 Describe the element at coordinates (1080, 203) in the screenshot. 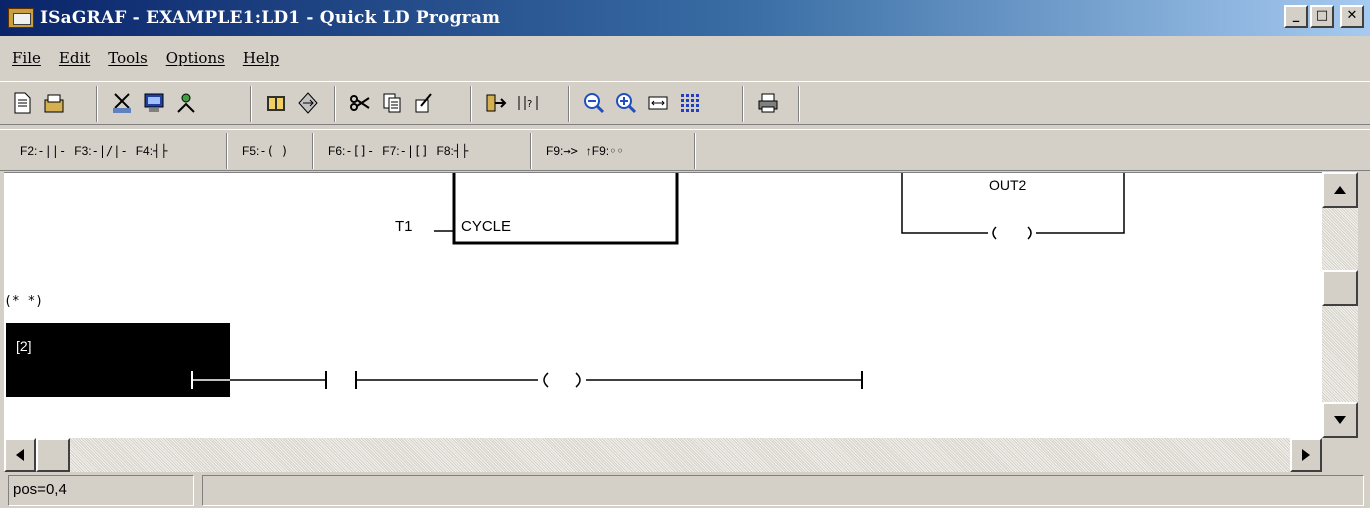

I see `out2-right-wire` at that location.